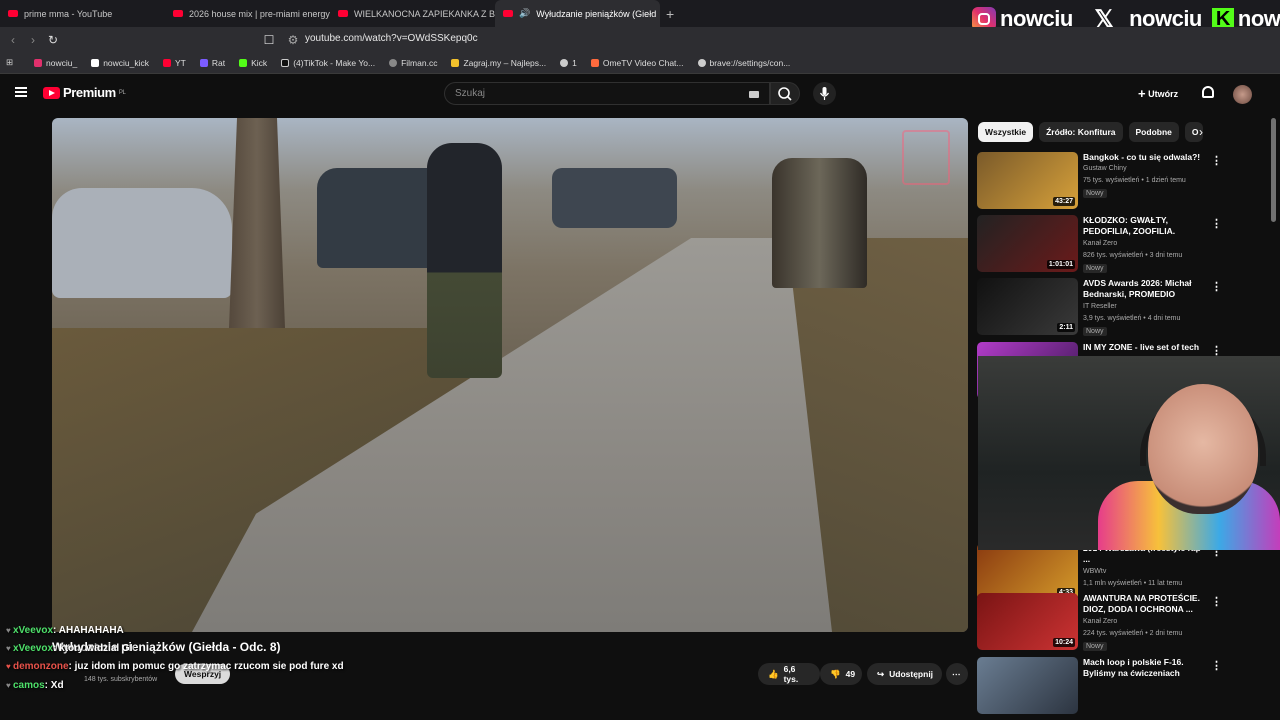 Image resolution: width=1280 pixels, height=720 pixels. I want to click on apps-icon: ⊞, so click(13, 62).